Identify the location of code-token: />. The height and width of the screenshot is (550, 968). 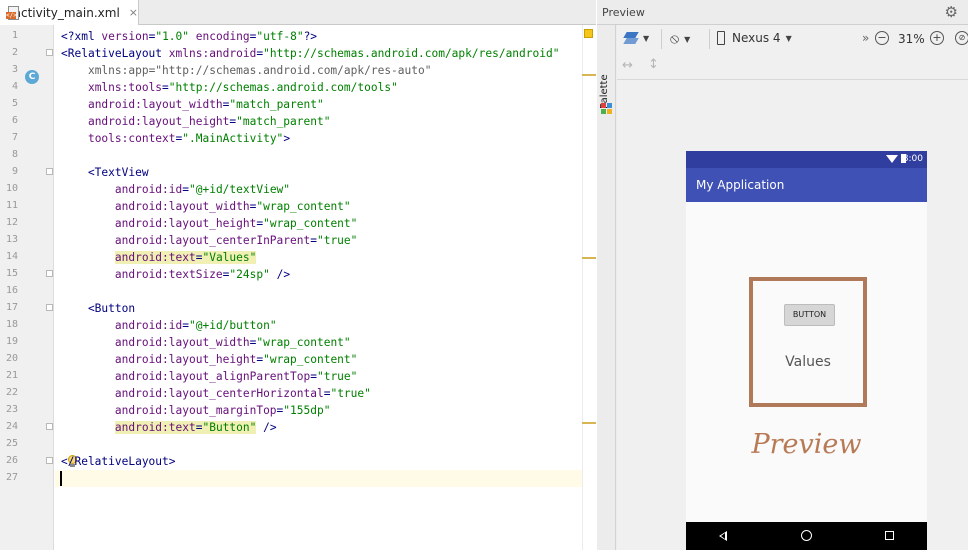
(280, 274).